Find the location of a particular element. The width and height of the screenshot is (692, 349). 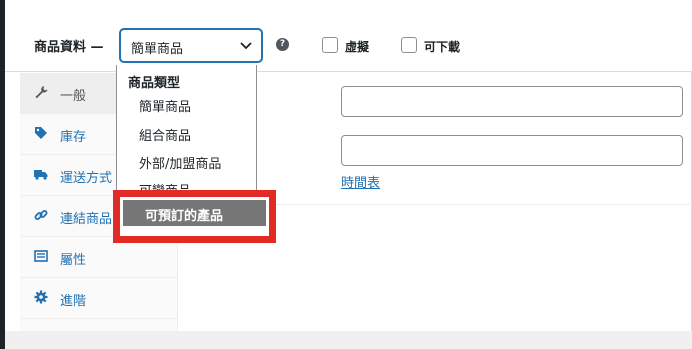

wrench-icon is located at coordinates (41, 92).